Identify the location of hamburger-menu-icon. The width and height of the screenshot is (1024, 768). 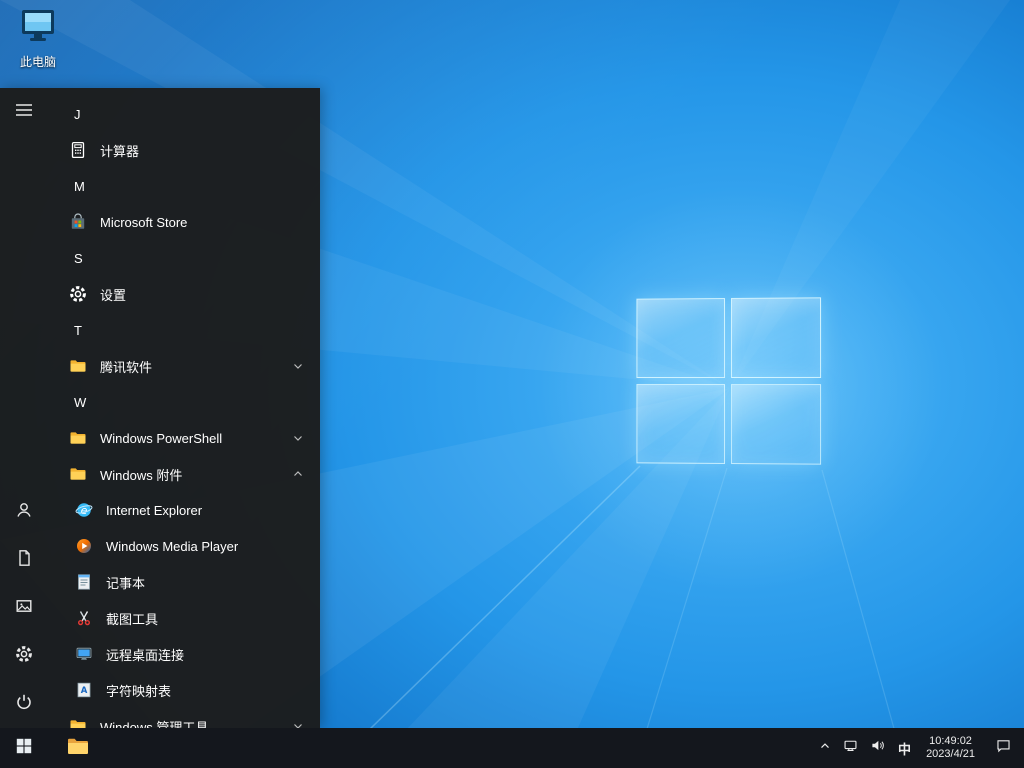
(24, 112).